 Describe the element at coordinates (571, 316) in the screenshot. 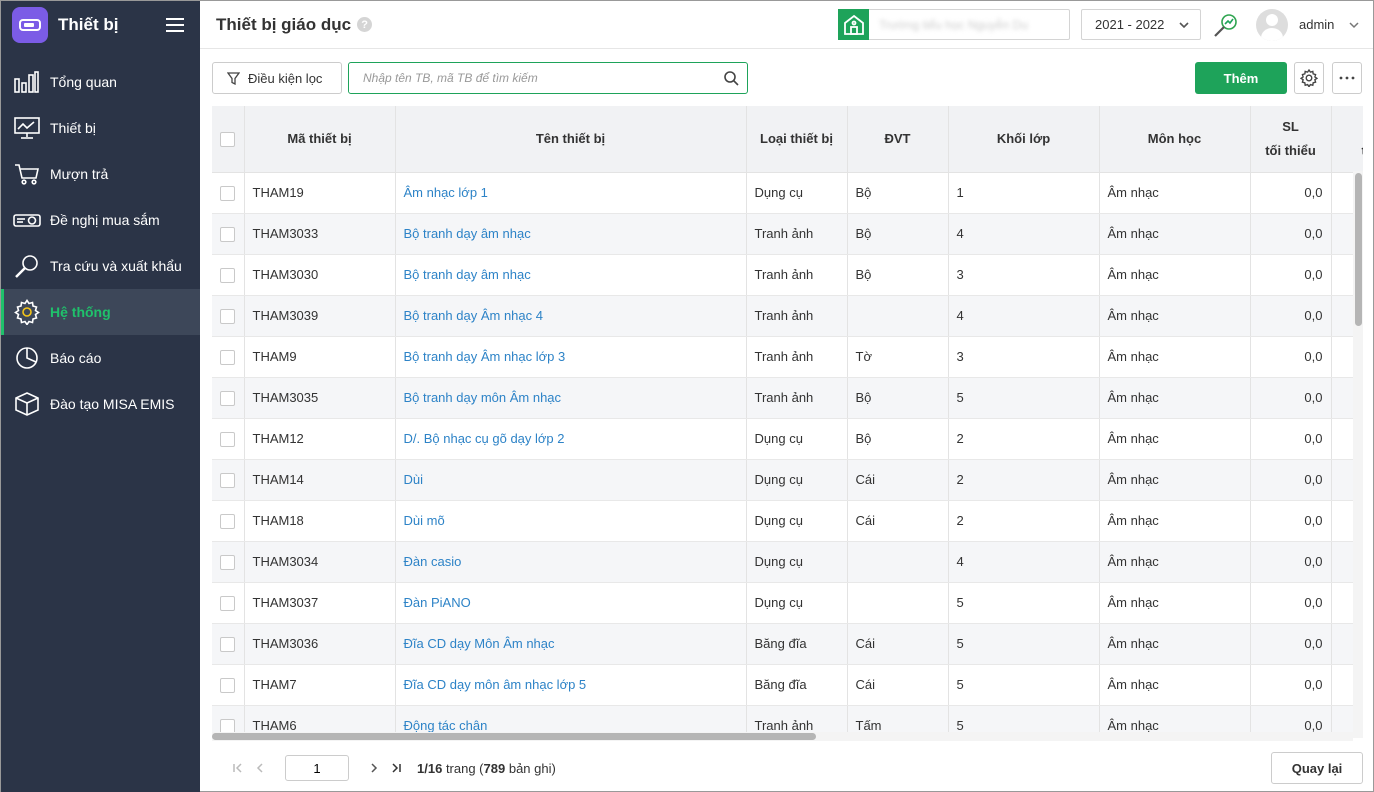

I see `cell-name-link: Bộ tranh dạy Âm nhạc 4` at that location.